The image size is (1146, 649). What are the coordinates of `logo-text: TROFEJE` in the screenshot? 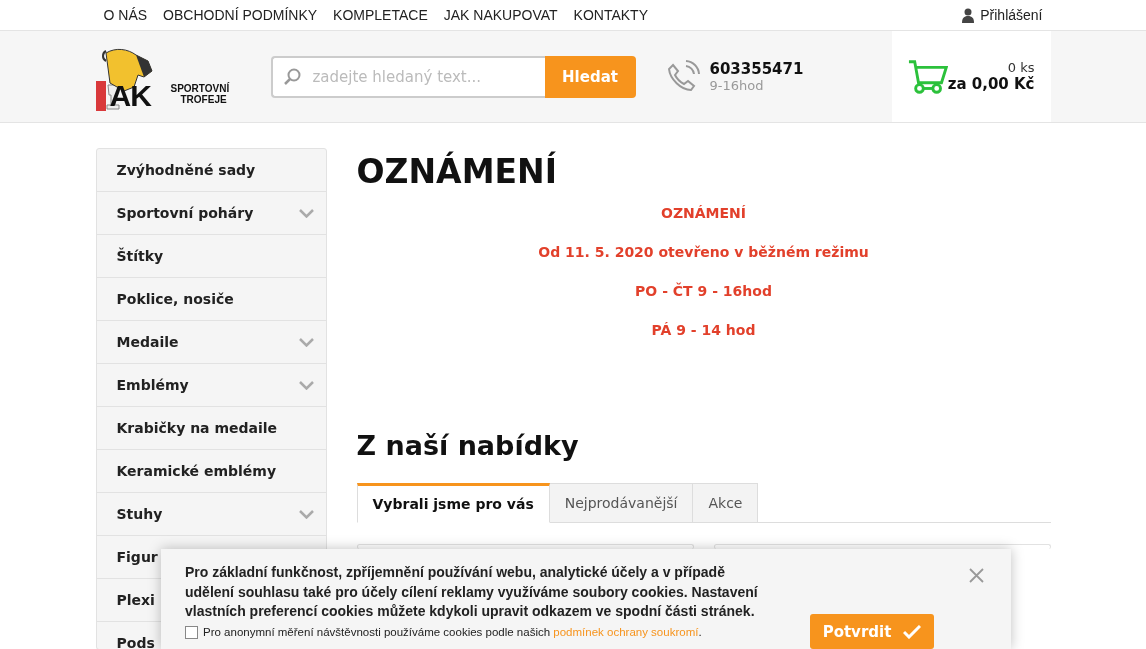 It's located at (203, 99).